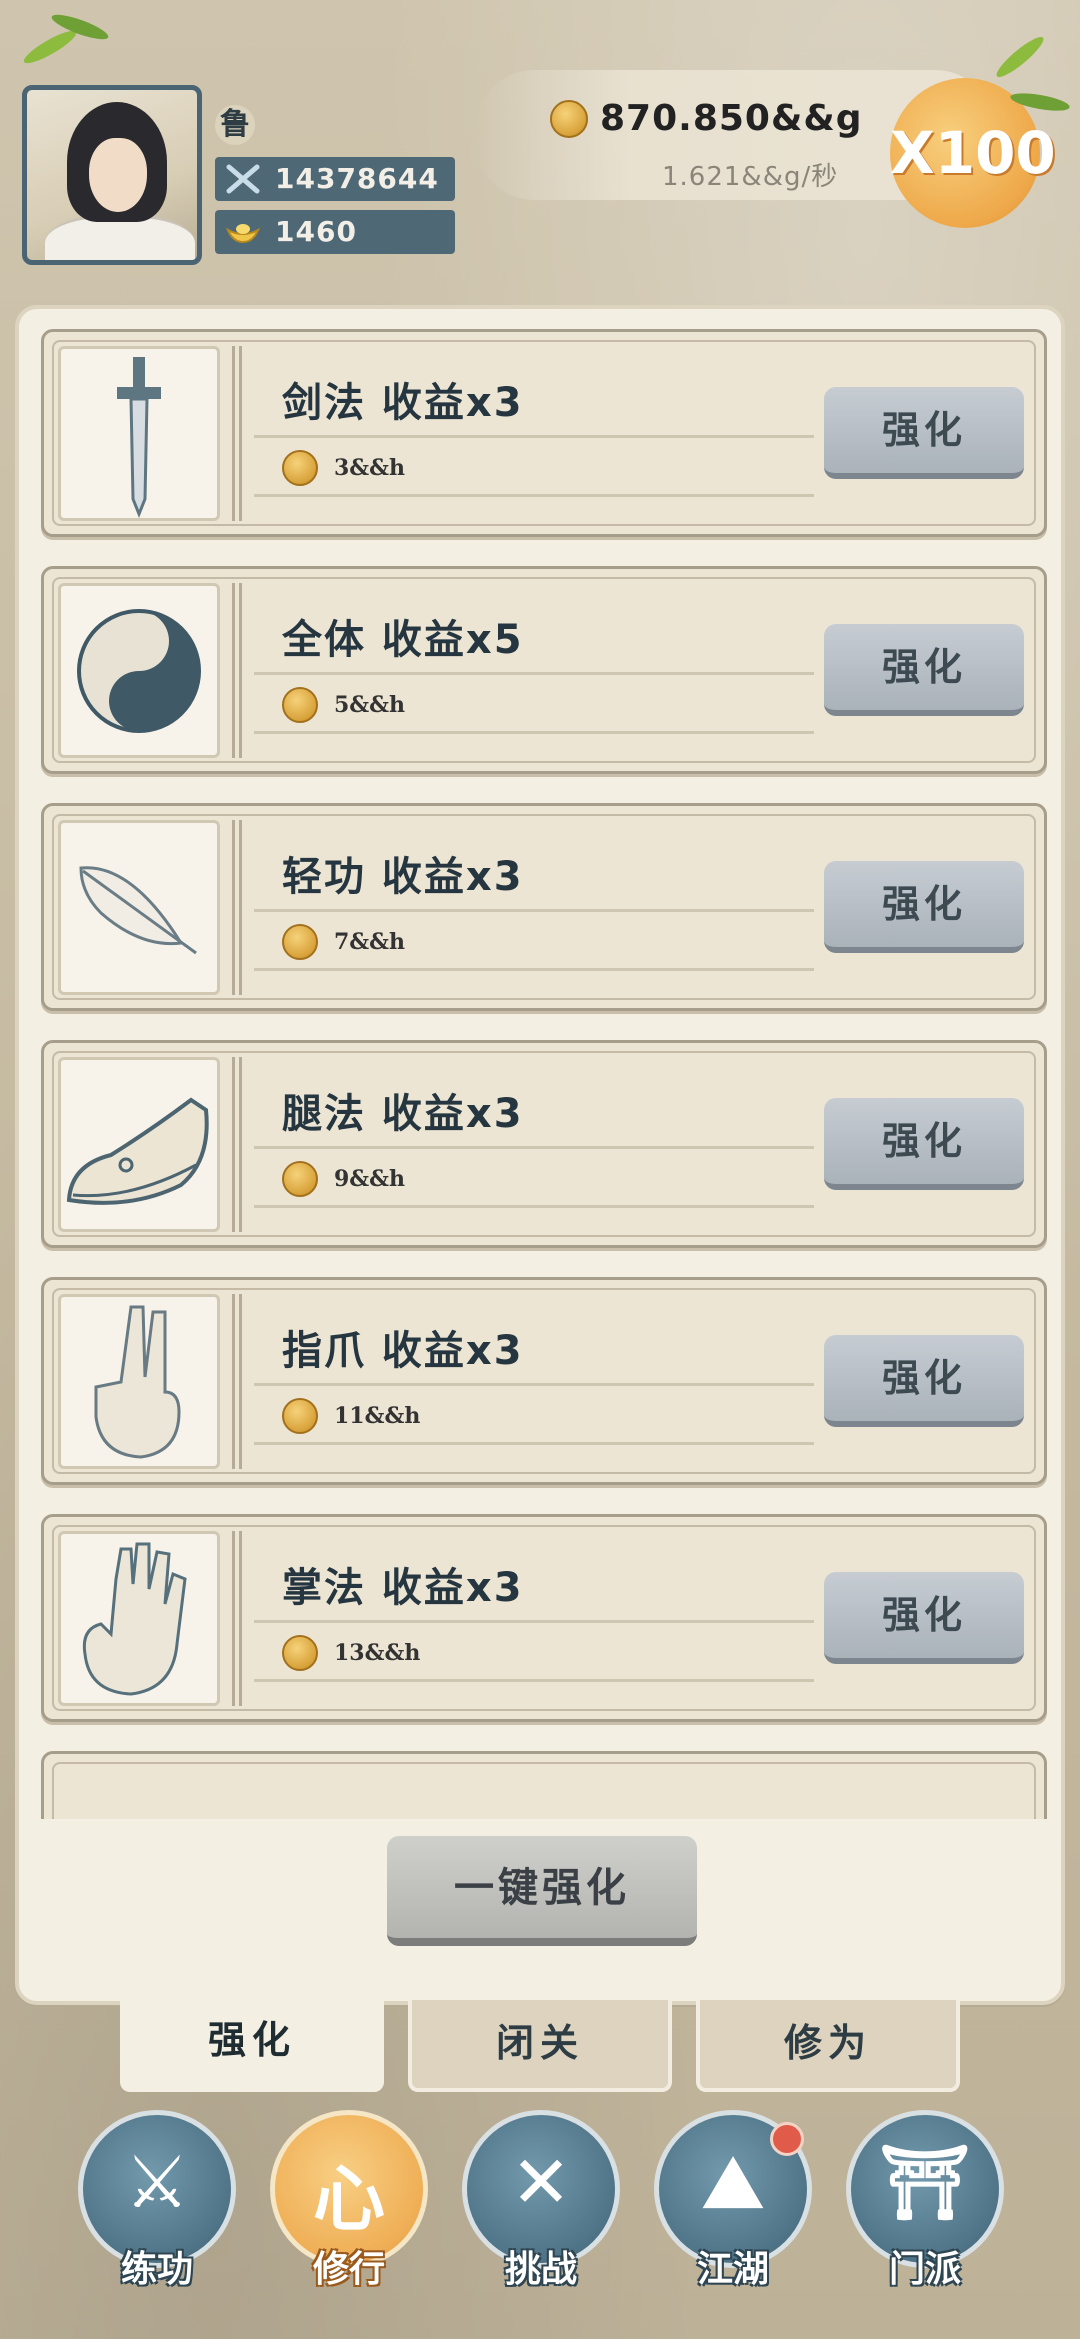 Image resolution: width=1080 pixels, height=2339 pixels. Describe the element at coordinates (370, 468) in the screenshot. I see `upgrade-cost: 3&&h` at that location.